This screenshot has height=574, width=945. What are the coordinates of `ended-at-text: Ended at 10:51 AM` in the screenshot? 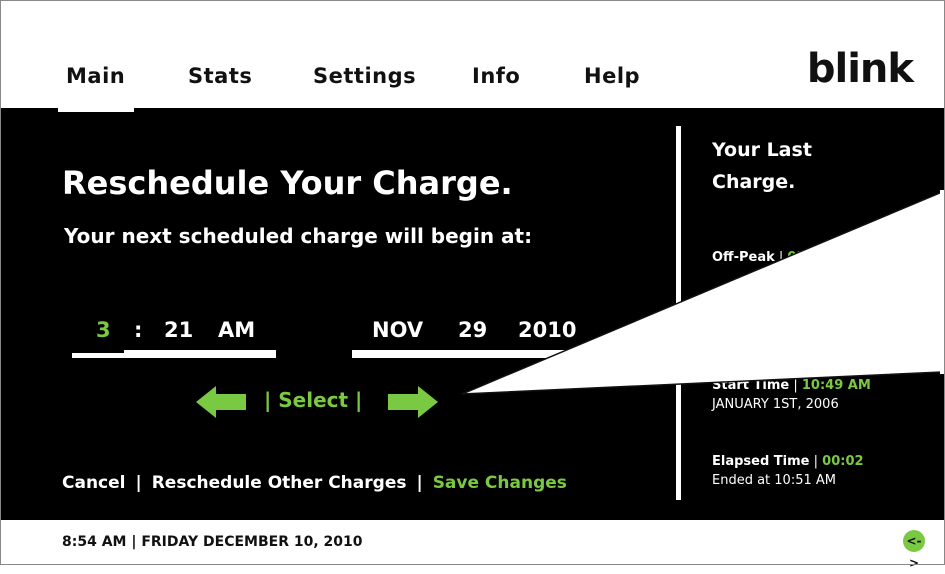 It's located at (774, 480).